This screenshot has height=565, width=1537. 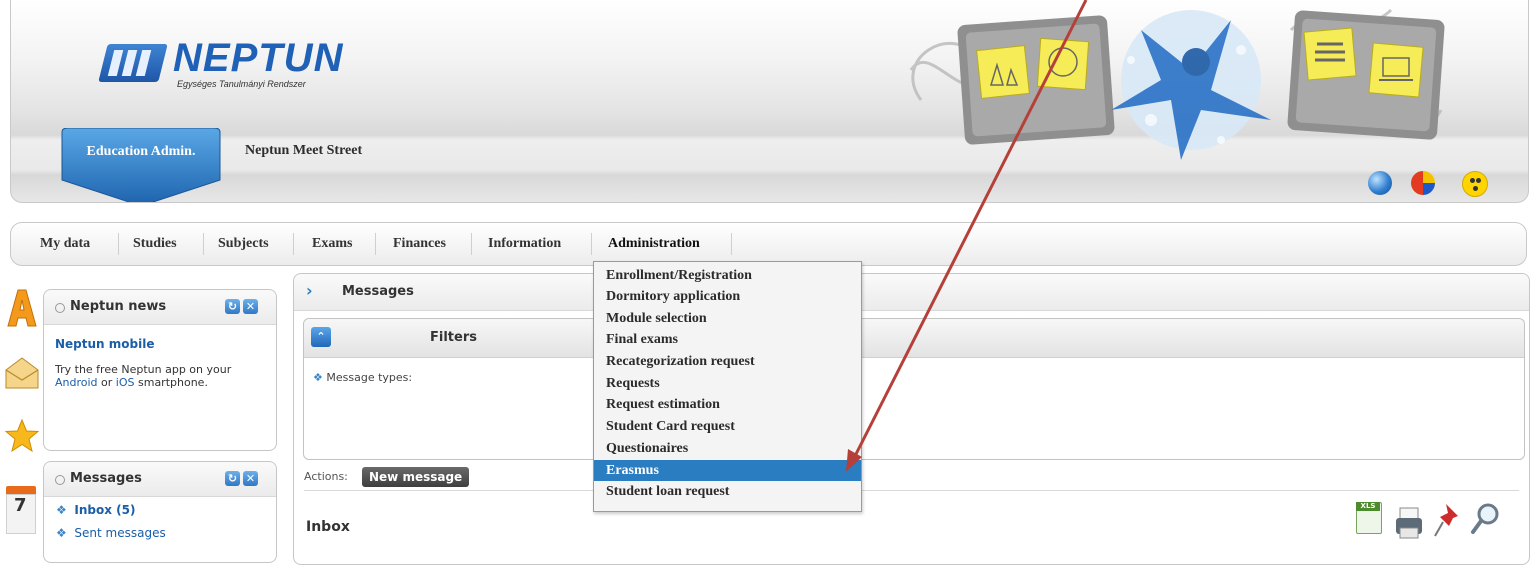 I want to click on inbox-section-title: Inbox, so click(x=328, y=527).